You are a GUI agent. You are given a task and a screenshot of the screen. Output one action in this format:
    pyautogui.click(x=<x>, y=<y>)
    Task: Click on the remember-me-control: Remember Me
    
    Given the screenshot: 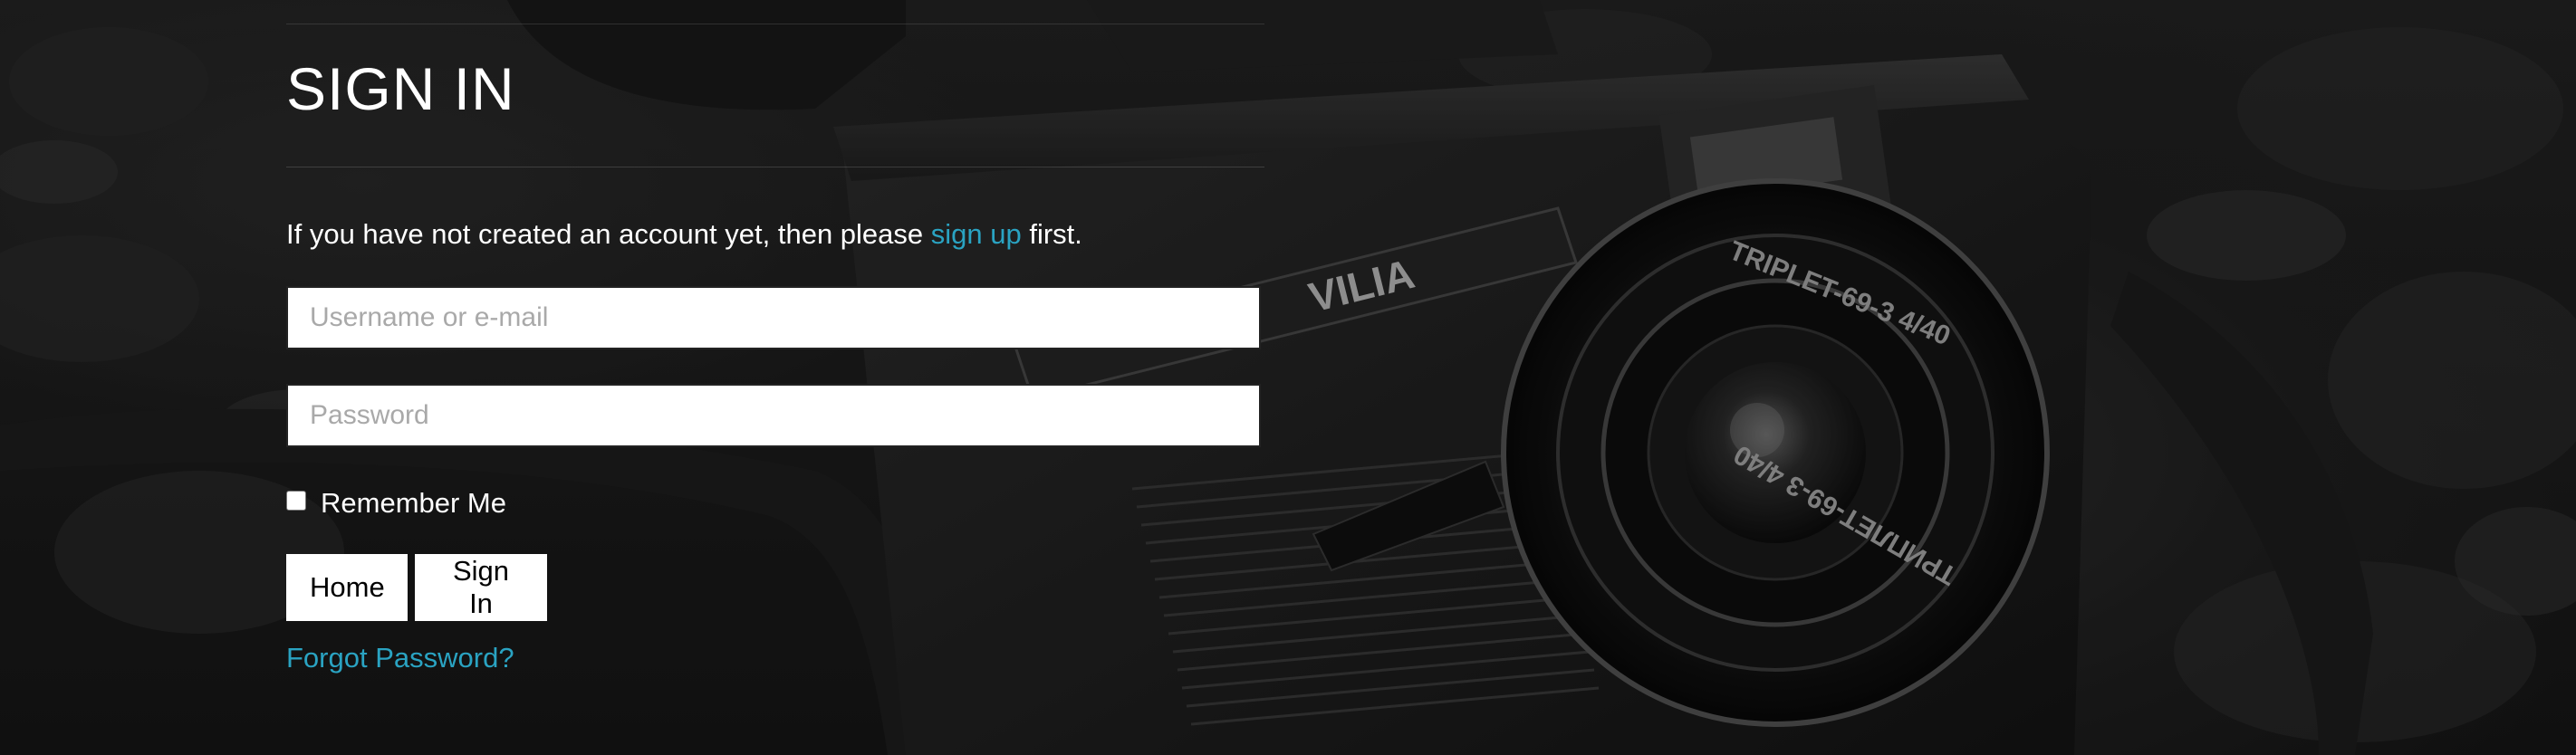 What is the action you would take?
    pyautogui.click(x=396, y=503)
    